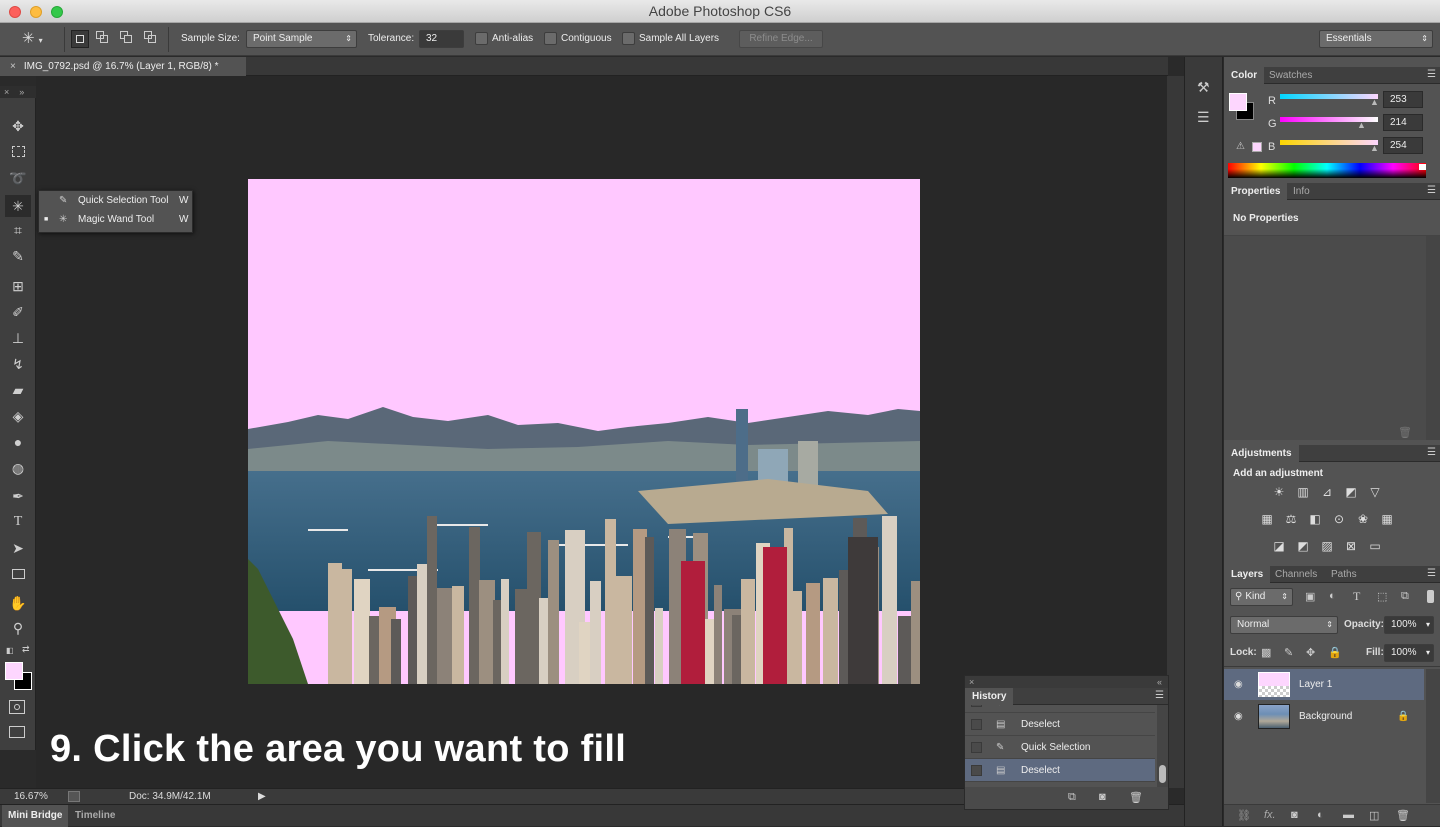 Image resolution: width=1440 pixels, height=827 pixels. I want to click on new-selection-button, so click(80, 39).